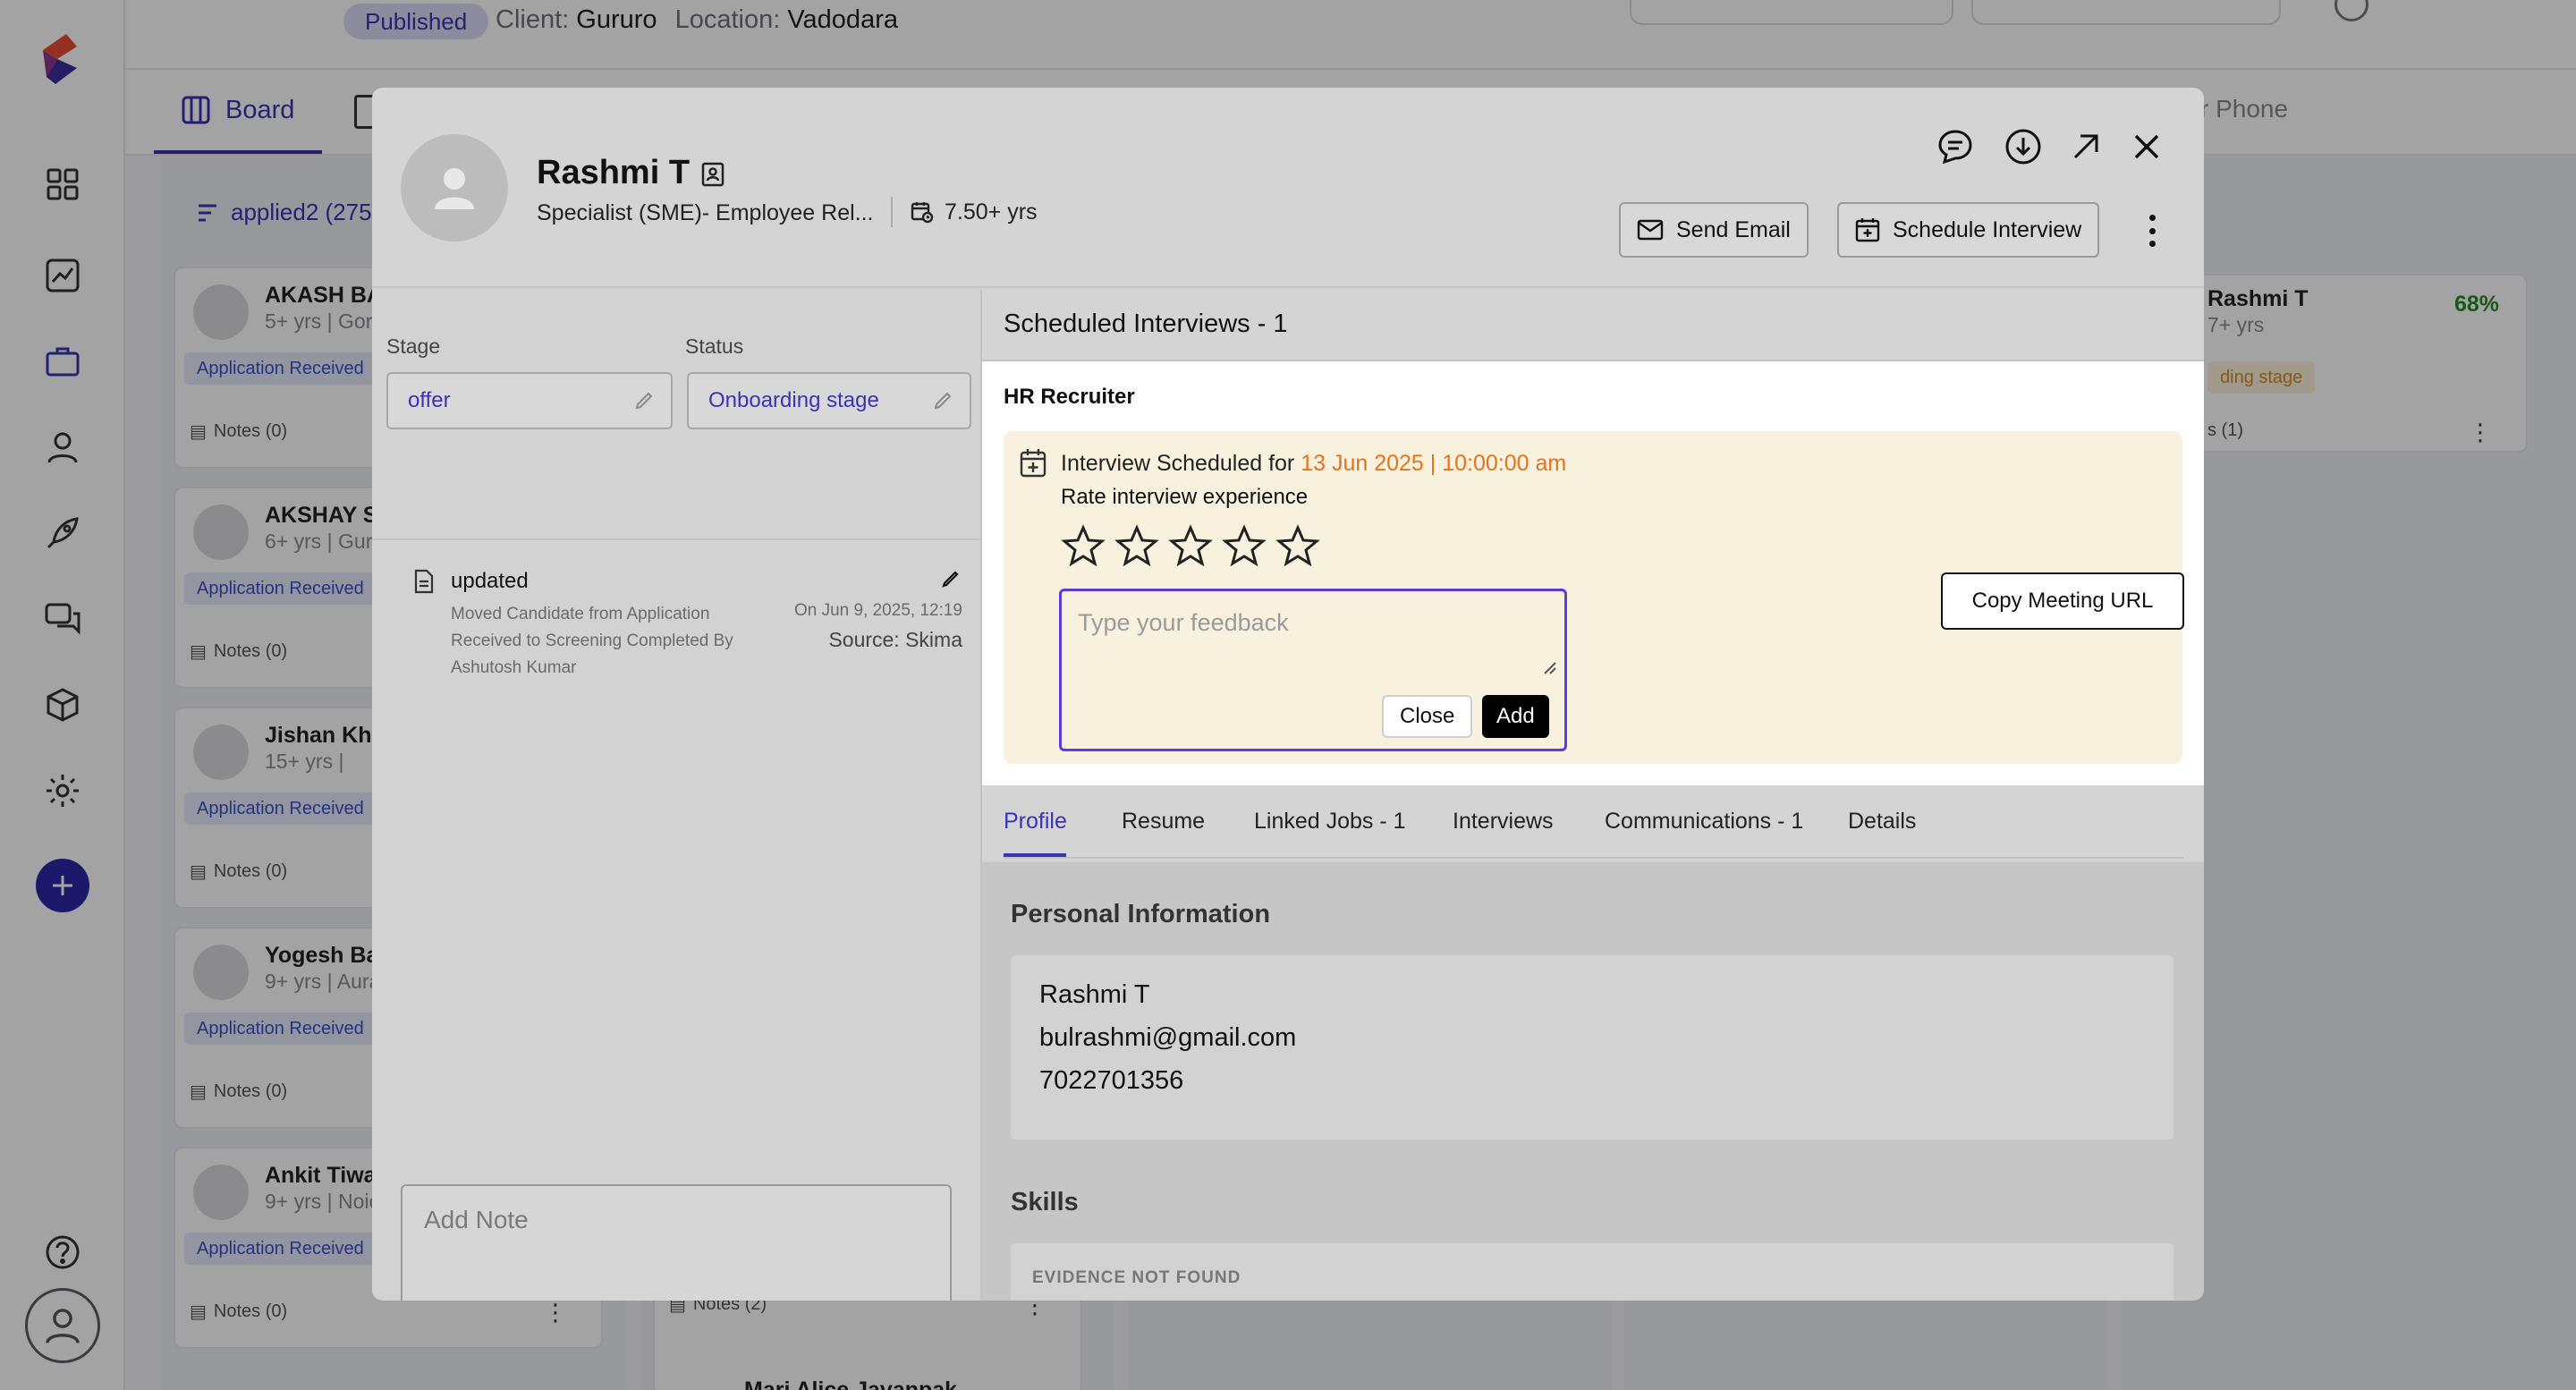 The image size is (2576, 1390). I want to click on pencil-icon, so click(951, 579).